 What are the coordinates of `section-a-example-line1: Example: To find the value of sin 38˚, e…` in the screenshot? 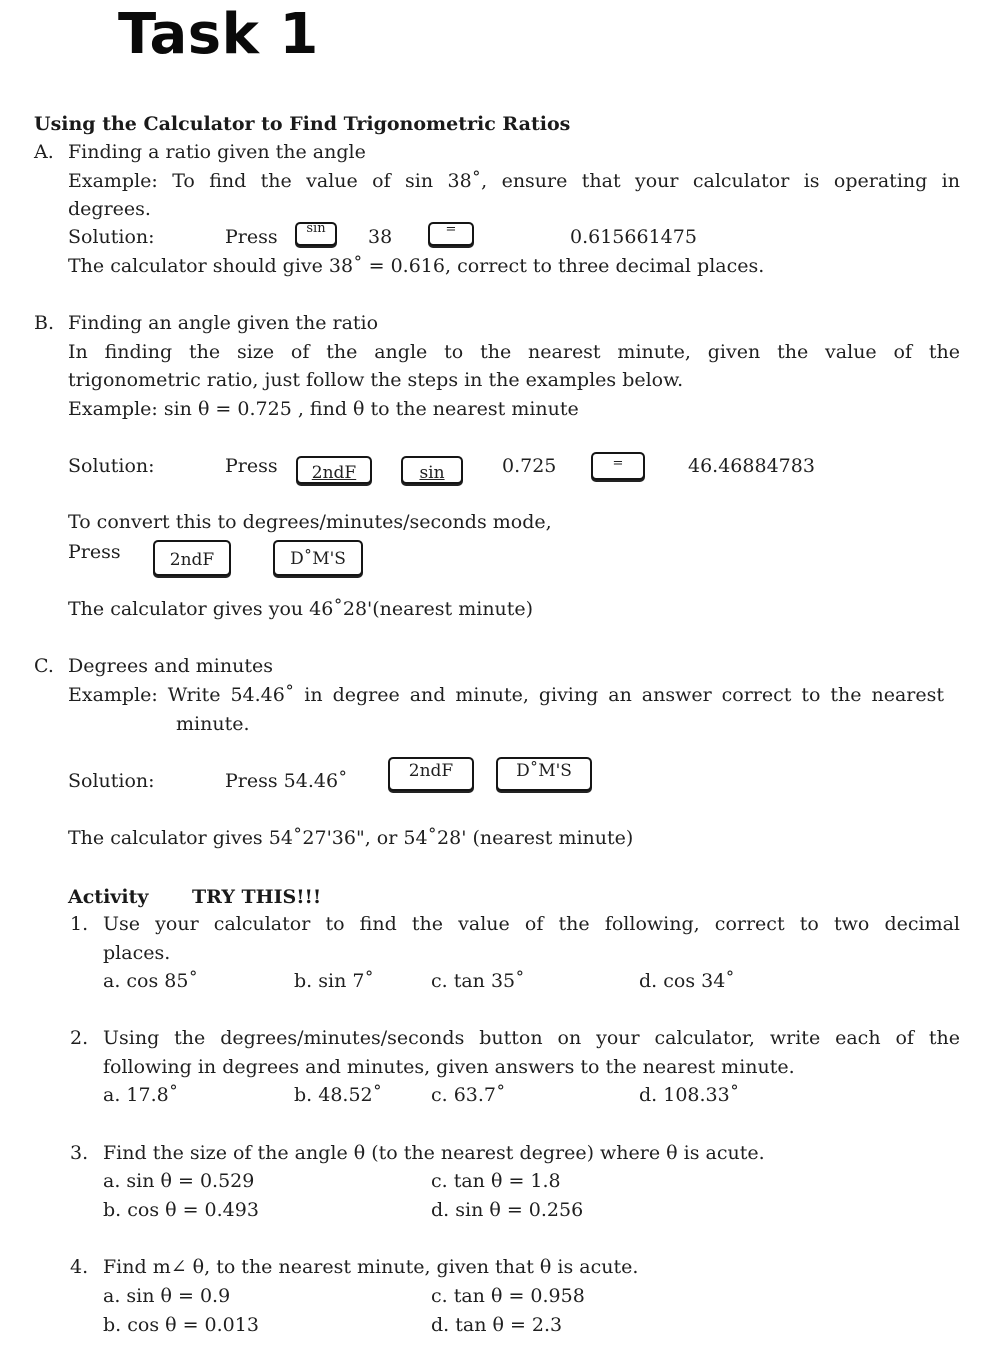 It's located at (514, 181).